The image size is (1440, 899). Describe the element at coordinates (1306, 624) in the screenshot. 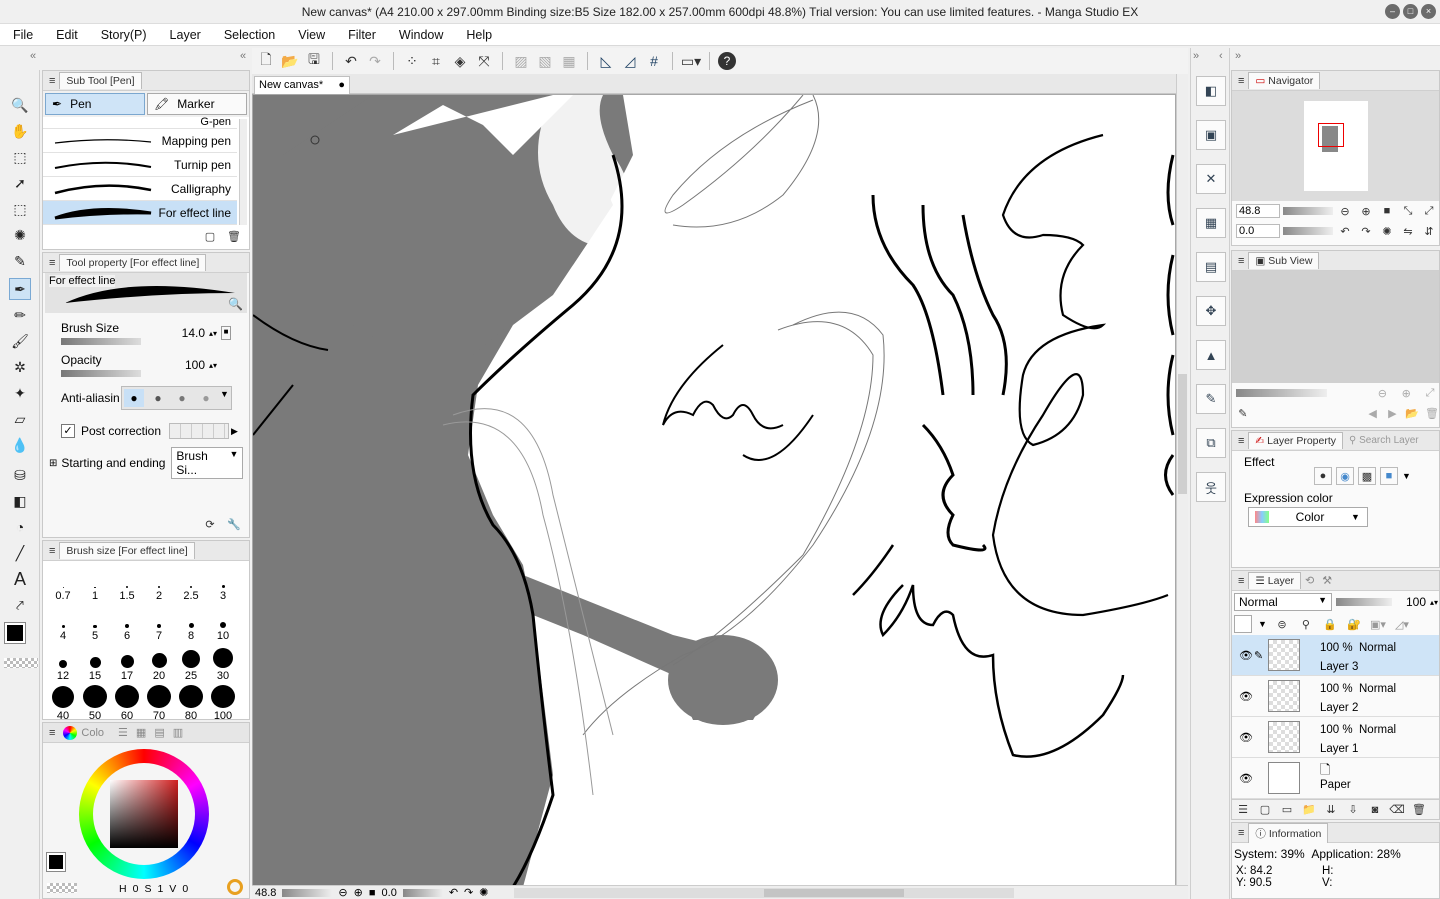

I see `reference-icon: ⚲` at that location.